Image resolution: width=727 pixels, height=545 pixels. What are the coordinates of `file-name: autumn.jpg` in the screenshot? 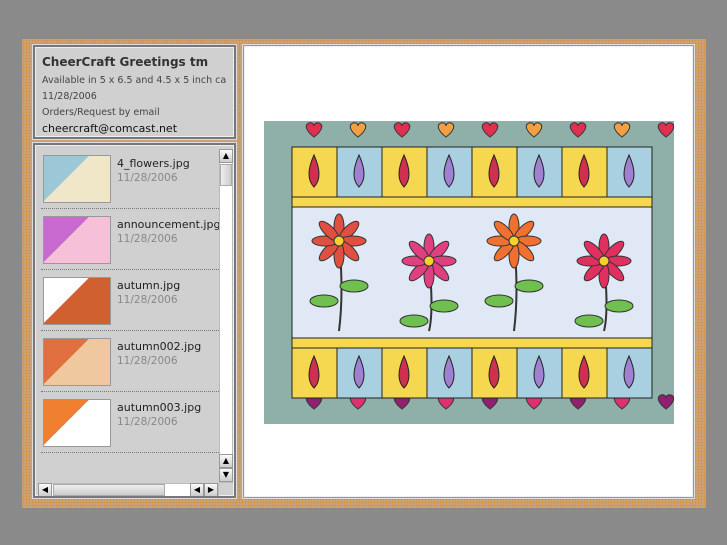 It's located at (149, 285).